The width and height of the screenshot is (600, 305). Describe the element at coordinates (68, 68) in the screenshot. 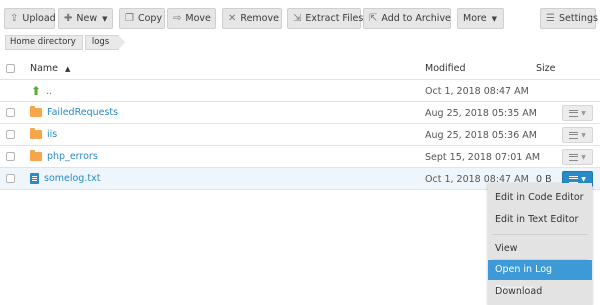

I see `sort-ascending-icon: ▲` at that location.